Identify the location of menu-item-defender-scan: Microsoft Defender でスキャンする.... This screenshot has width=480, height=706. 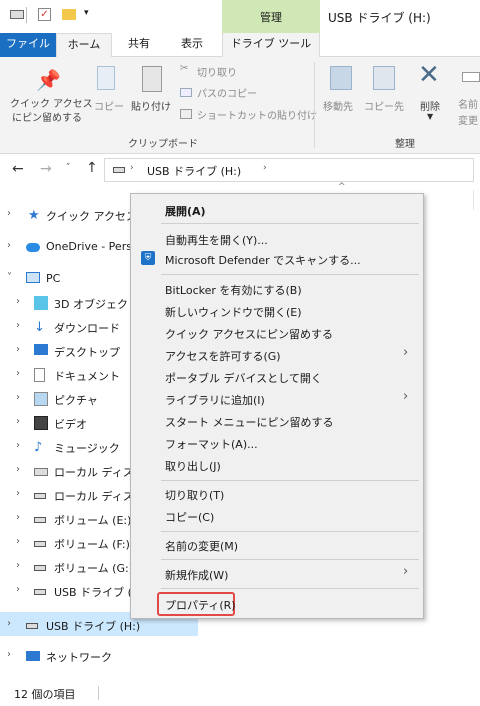
(263, 260).